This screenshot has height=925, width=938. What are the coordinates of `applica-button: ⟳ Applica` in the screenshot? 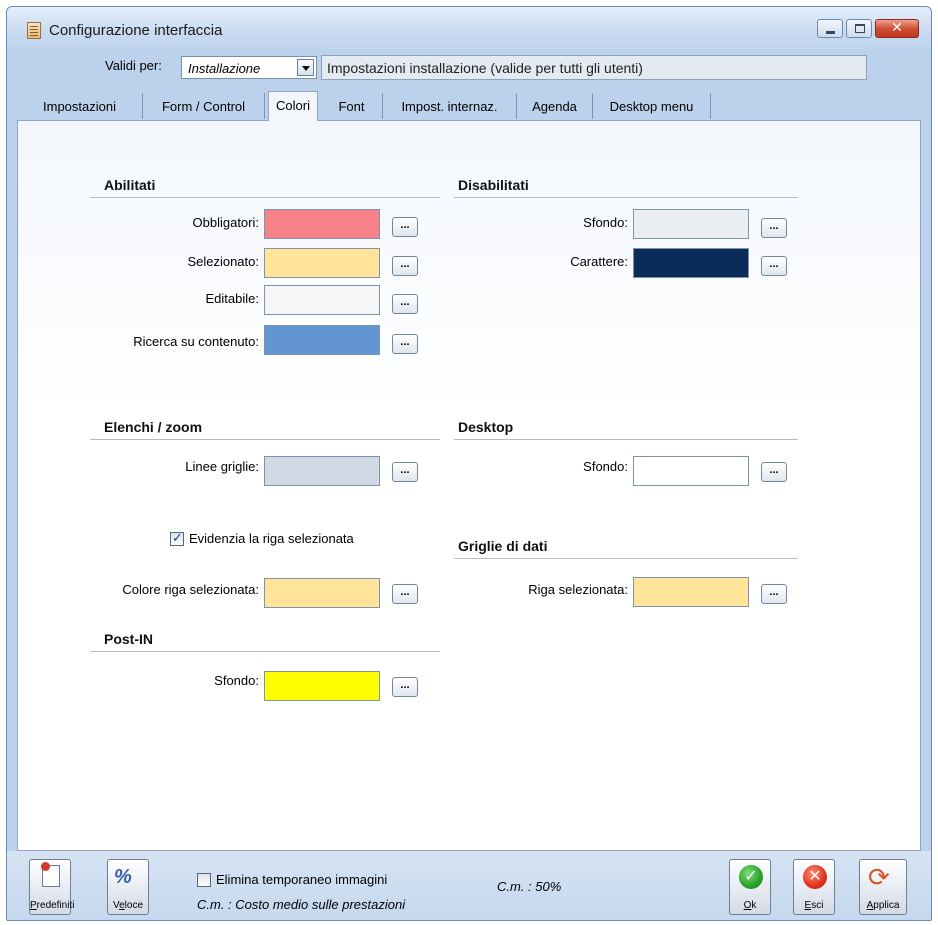 It's located at (883, 887).